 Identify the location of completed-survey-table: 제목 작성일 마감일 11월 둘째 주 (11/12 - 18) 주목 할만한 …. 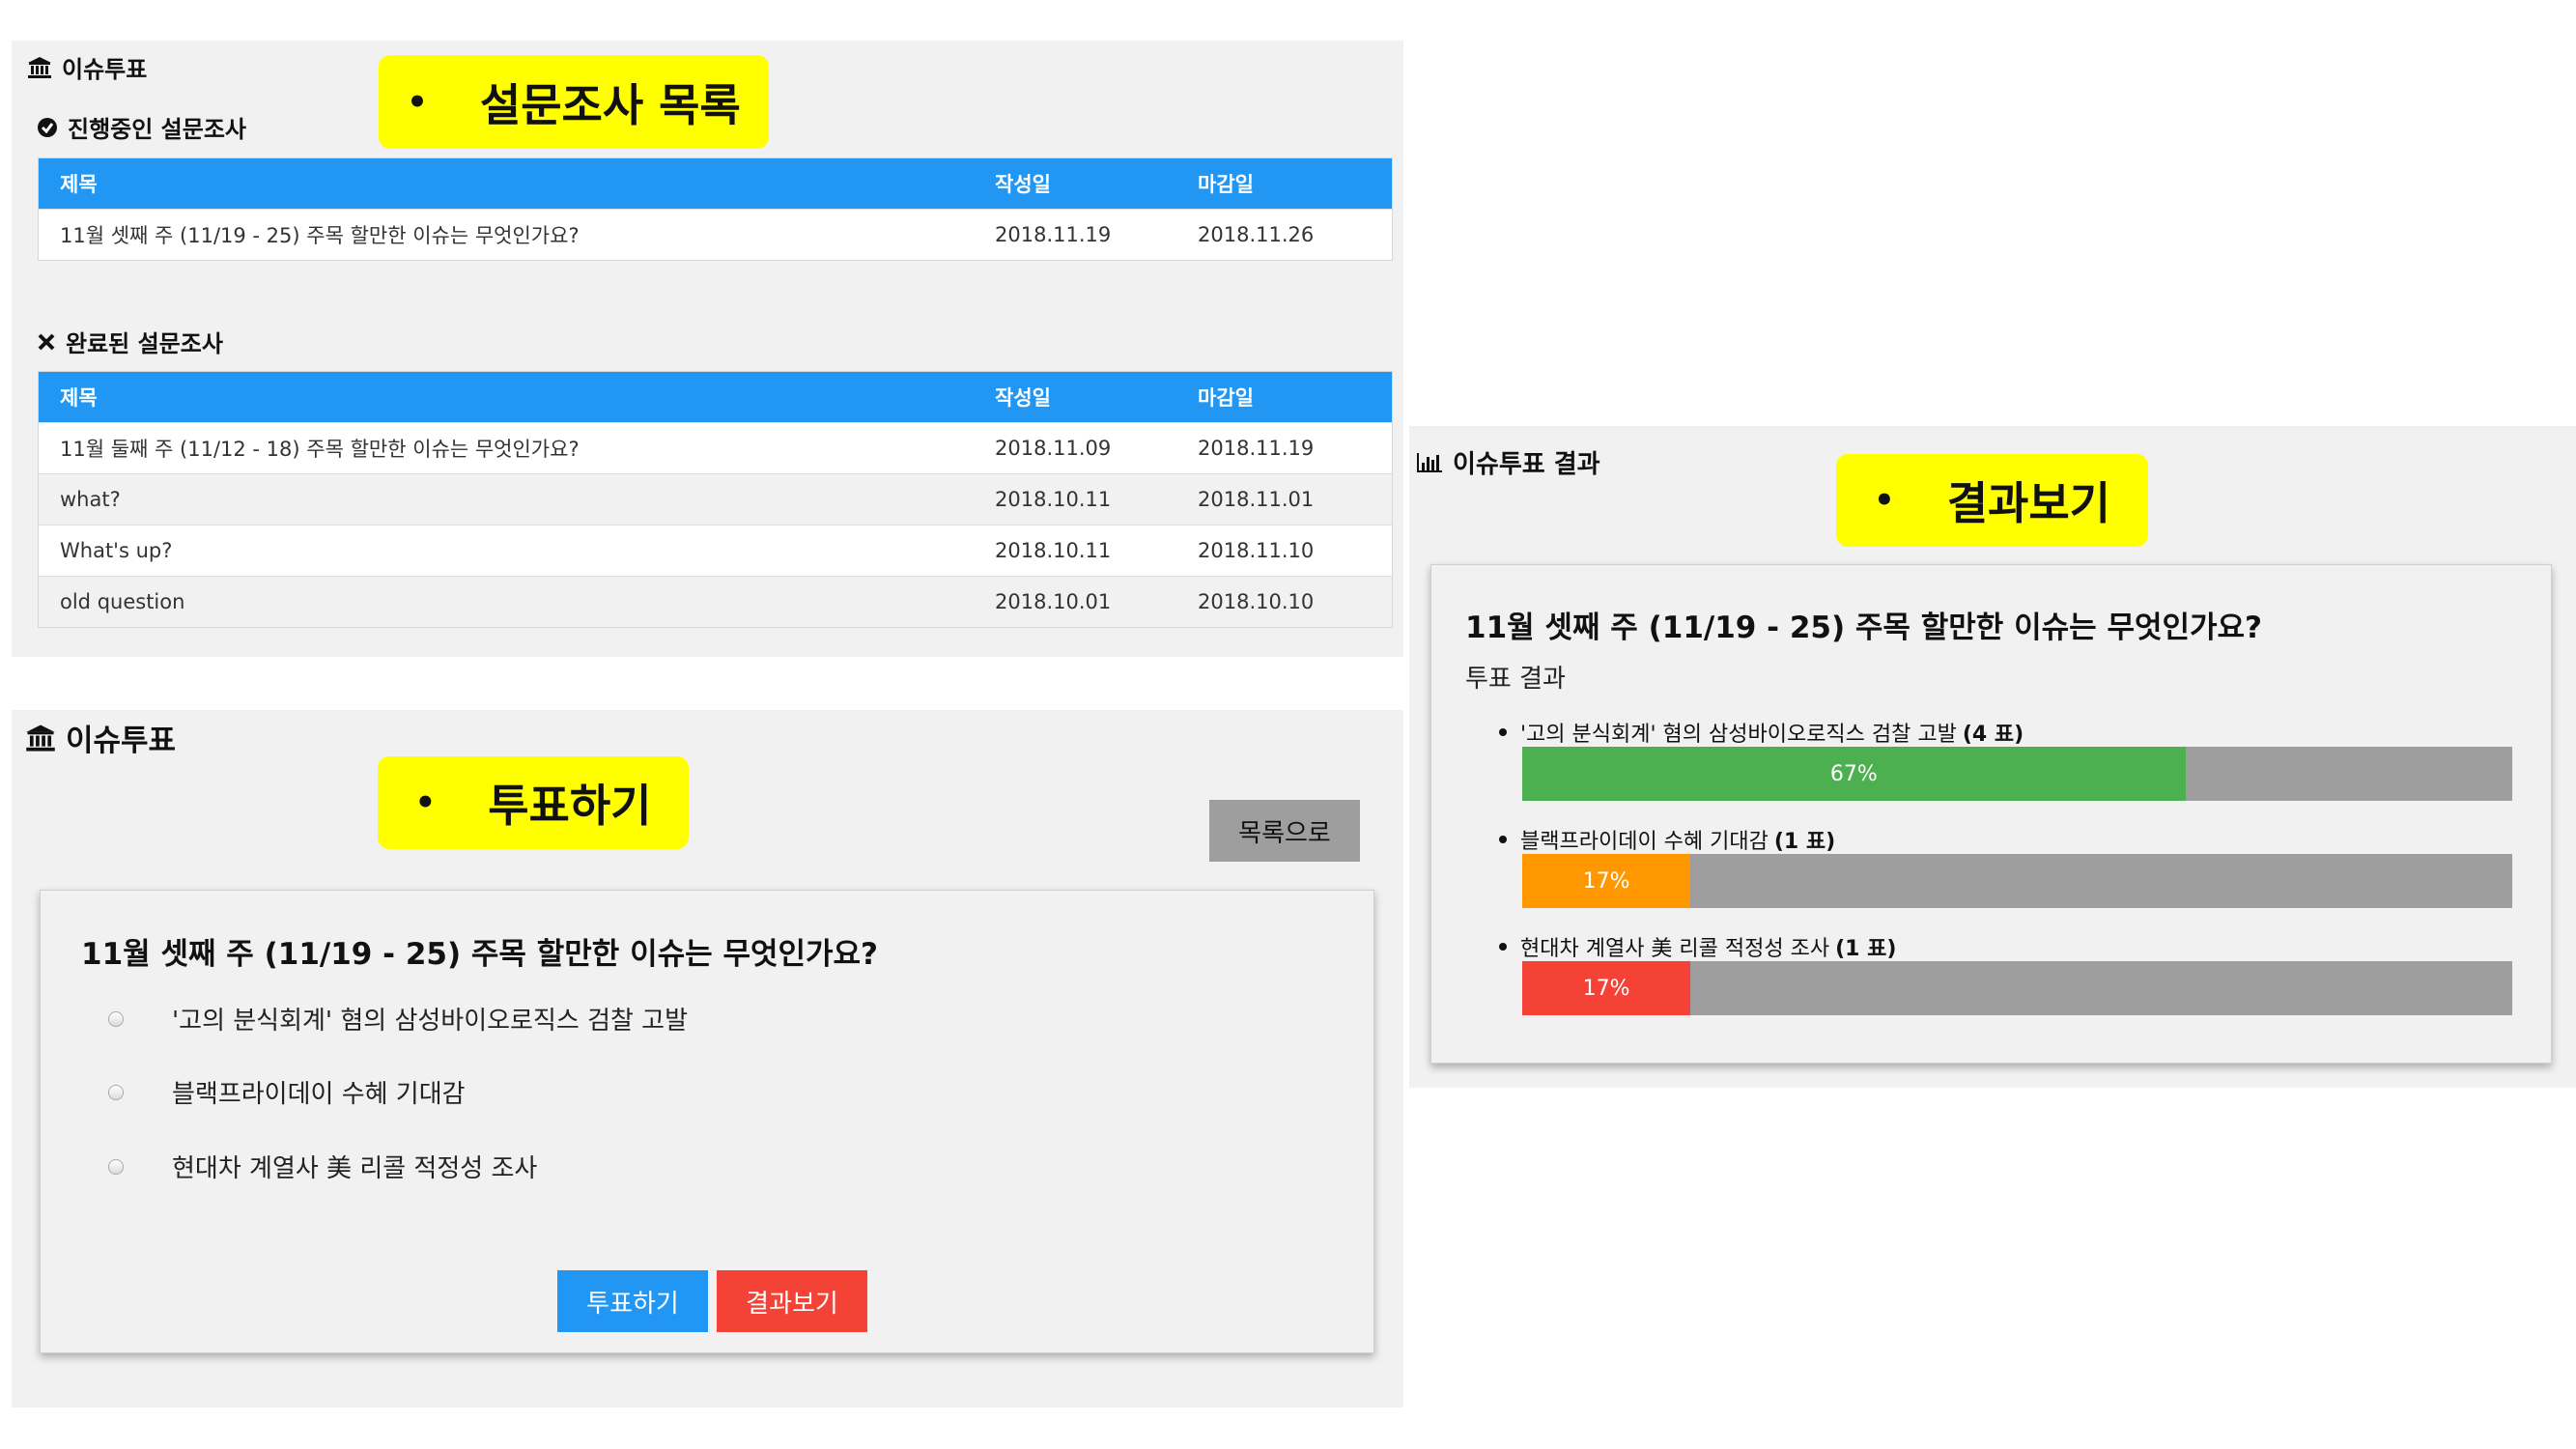
(715, 499).